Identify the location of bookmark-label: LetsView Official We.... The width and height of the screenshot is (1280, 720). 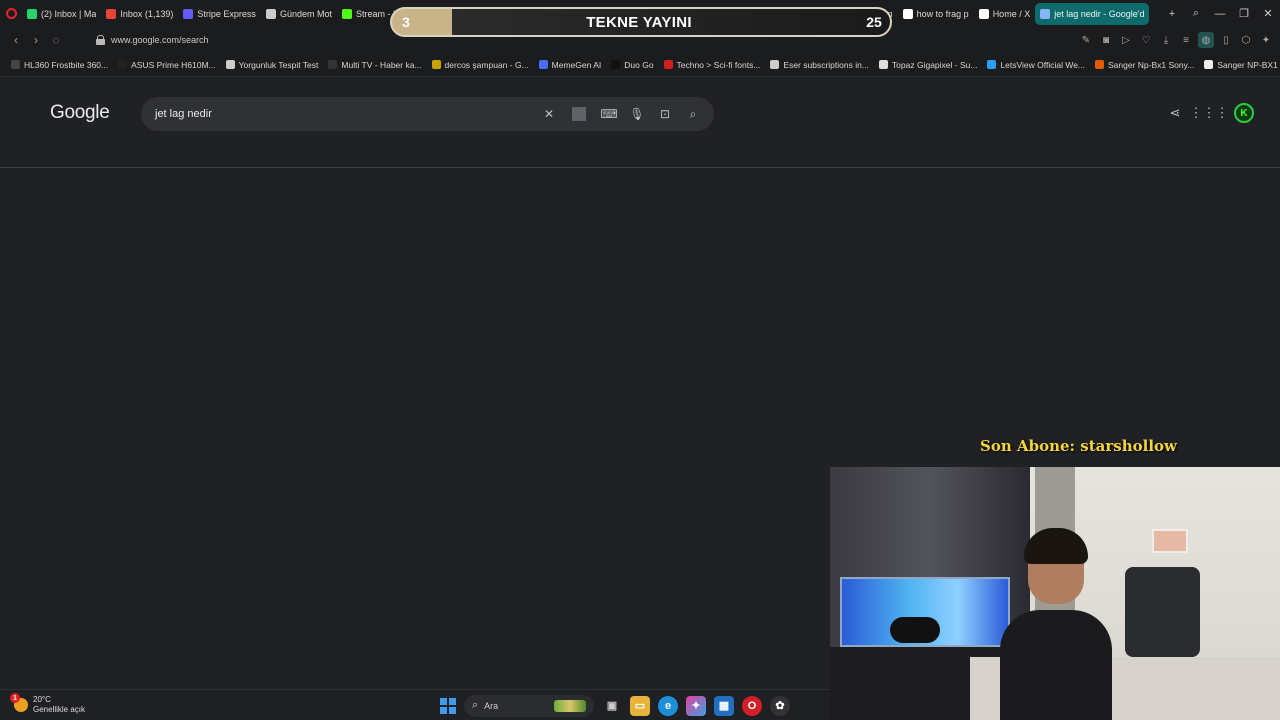
(1043, 64).